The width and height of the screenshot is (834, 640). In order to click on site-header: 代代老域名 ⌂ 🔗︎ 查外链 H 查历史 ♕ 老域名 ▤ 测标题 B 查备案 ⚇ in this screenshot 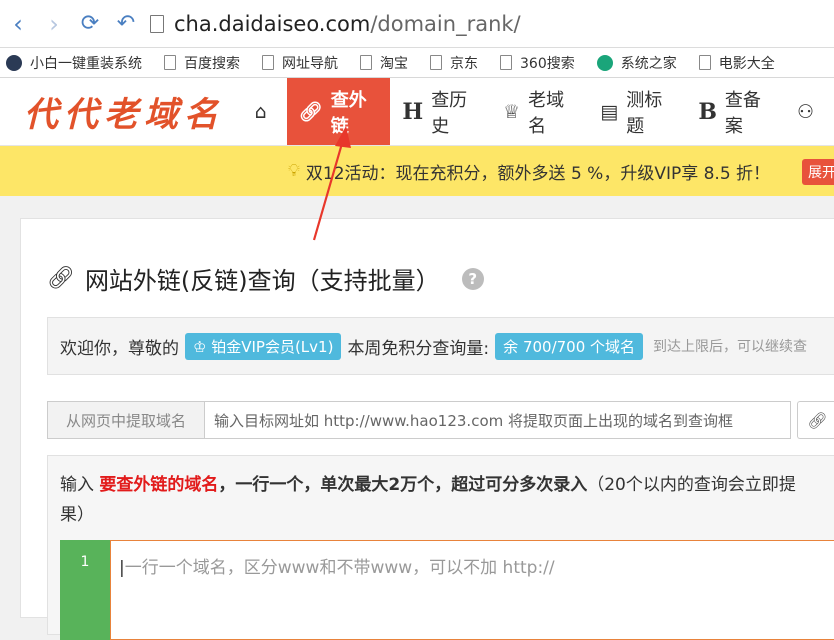, I will do `click(417, 112)`.